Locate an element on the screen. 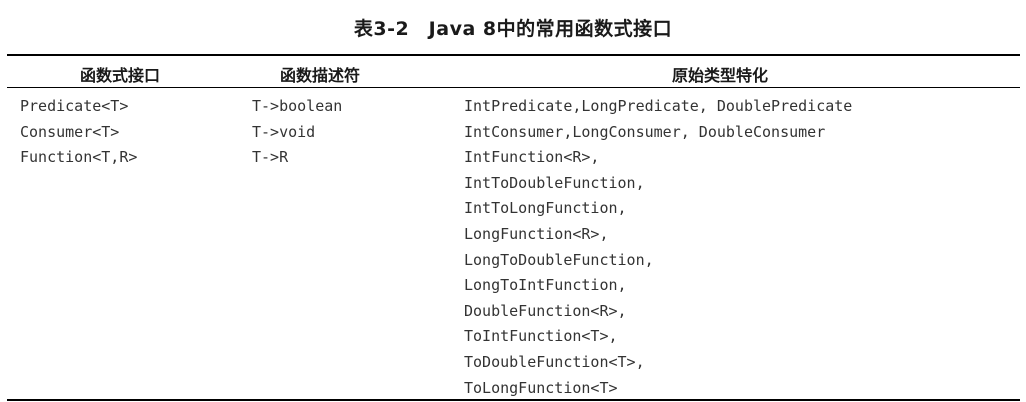  descriptor-column: T->boolean T->void T->R is located at coordinates (297, 132).